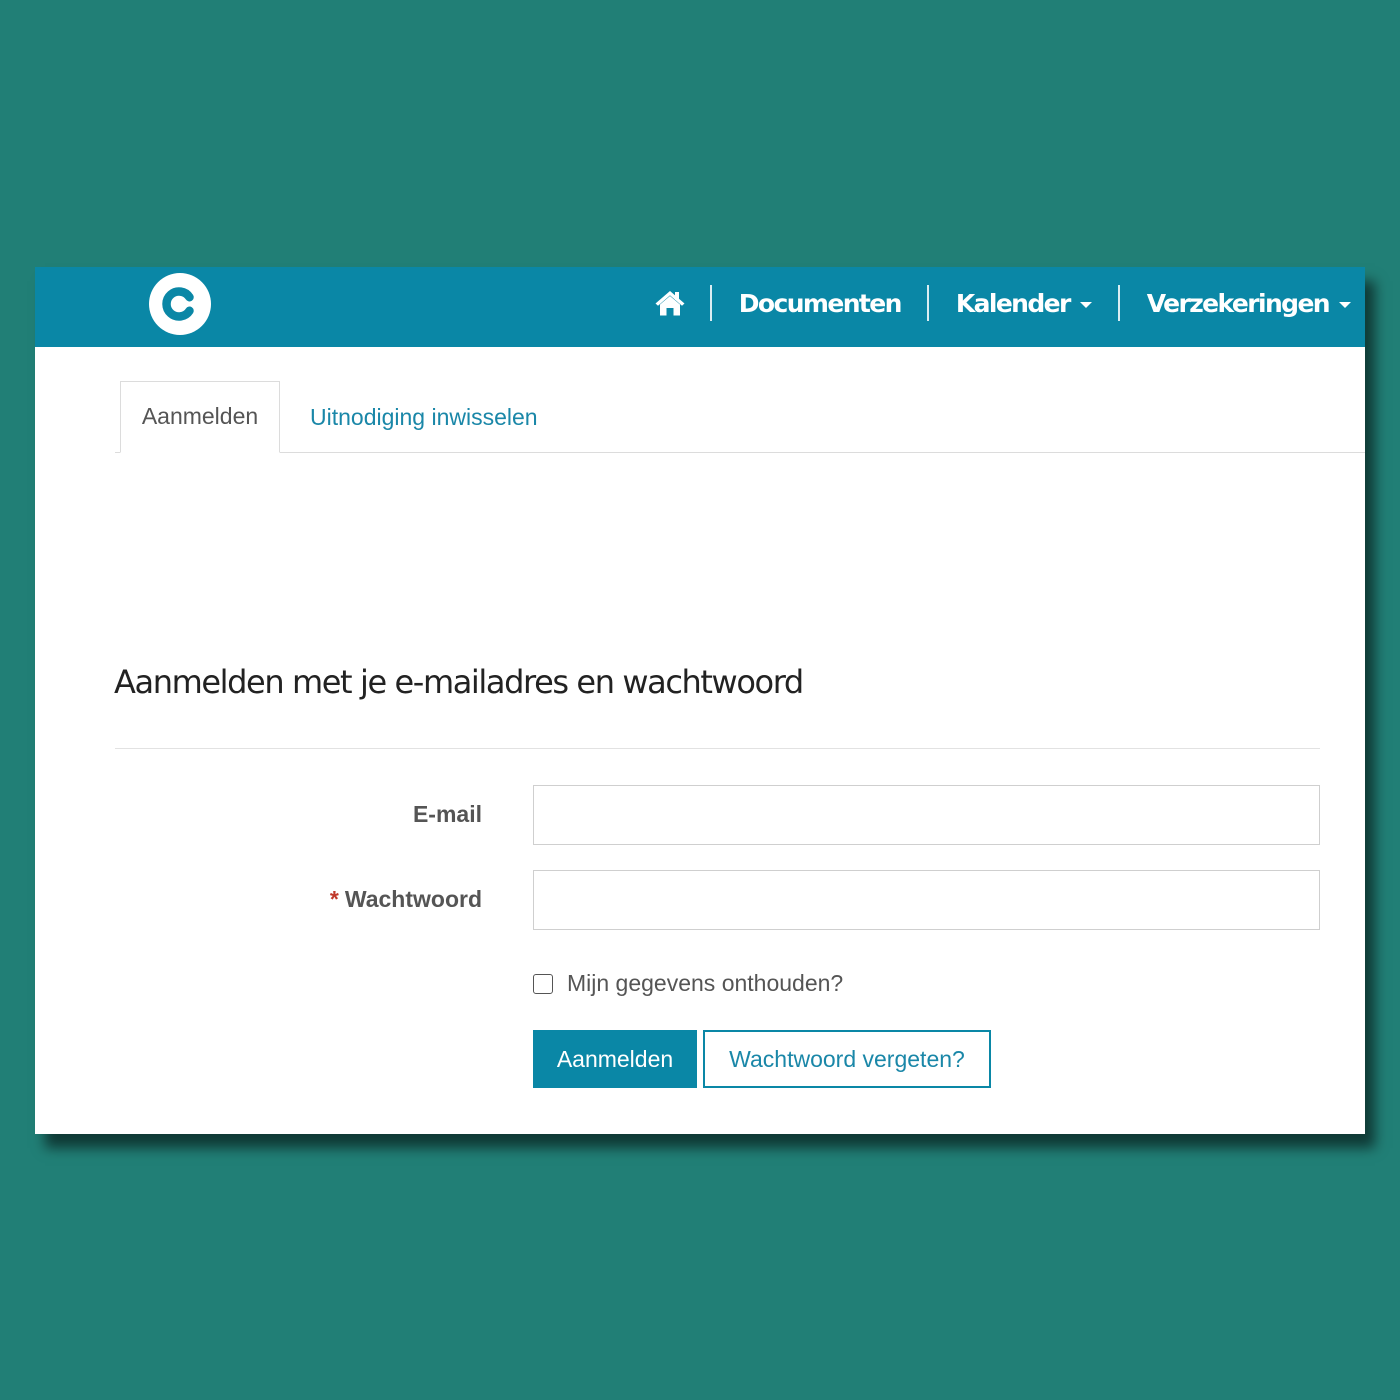  Describe the element at coordinates (670, 303) in the screenshot. I see `home-icon` at that location.